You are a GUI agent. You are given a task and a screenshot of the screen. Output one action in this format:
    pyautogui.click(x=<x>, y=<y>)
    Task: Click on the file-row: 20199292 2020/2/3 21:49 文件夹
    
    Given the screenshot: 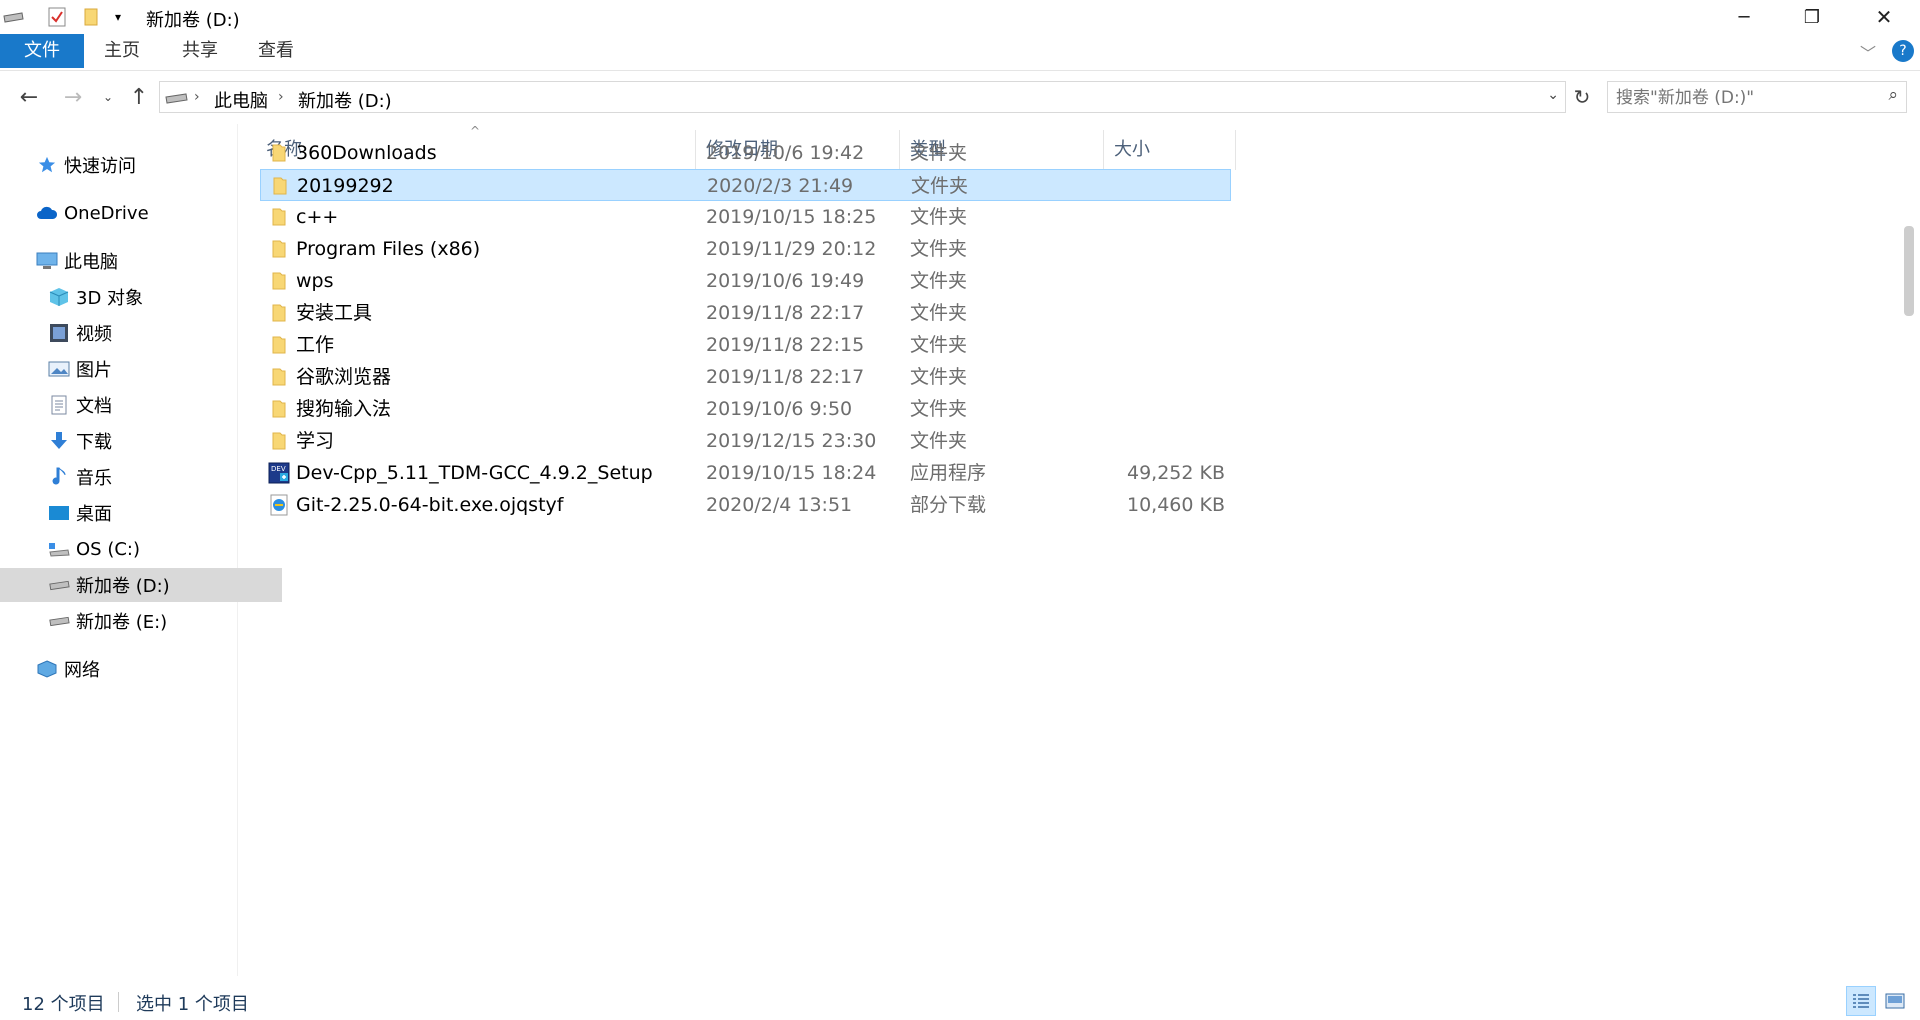 What is the action you would take?
    pyautogui.click(x=745, y=185)
    